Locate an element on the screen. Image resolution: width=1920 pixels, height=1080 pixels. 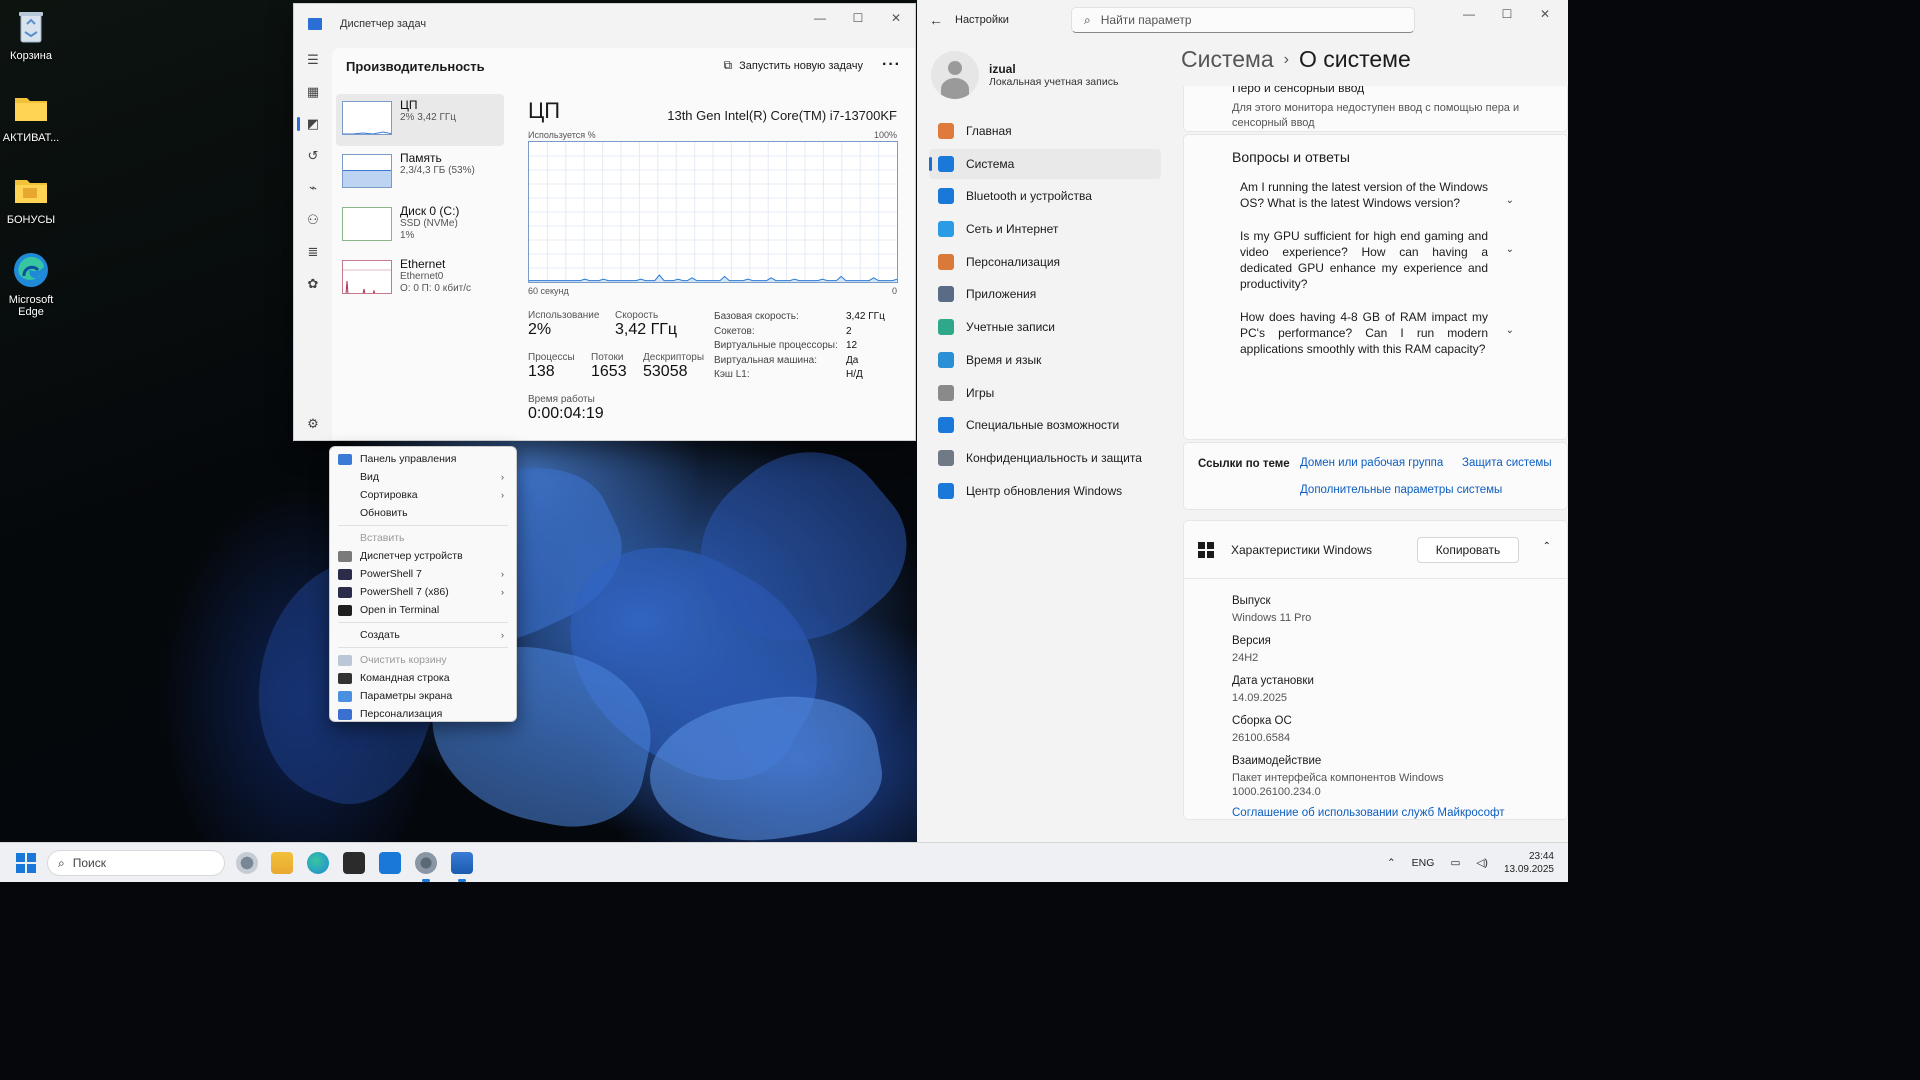
window-title: Настройки is located at coordinates (982, 20).